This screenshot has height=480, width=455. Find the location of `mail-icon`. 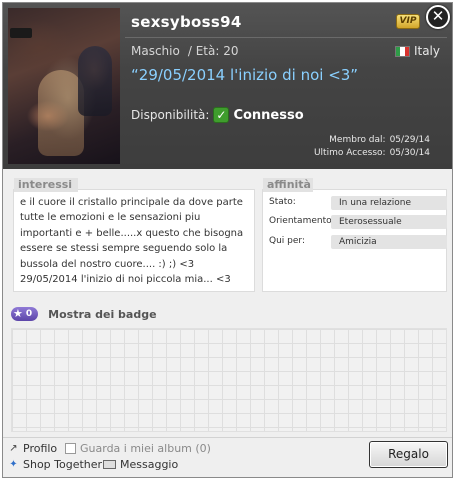

mail-icon is located at coordinates (109, 464).